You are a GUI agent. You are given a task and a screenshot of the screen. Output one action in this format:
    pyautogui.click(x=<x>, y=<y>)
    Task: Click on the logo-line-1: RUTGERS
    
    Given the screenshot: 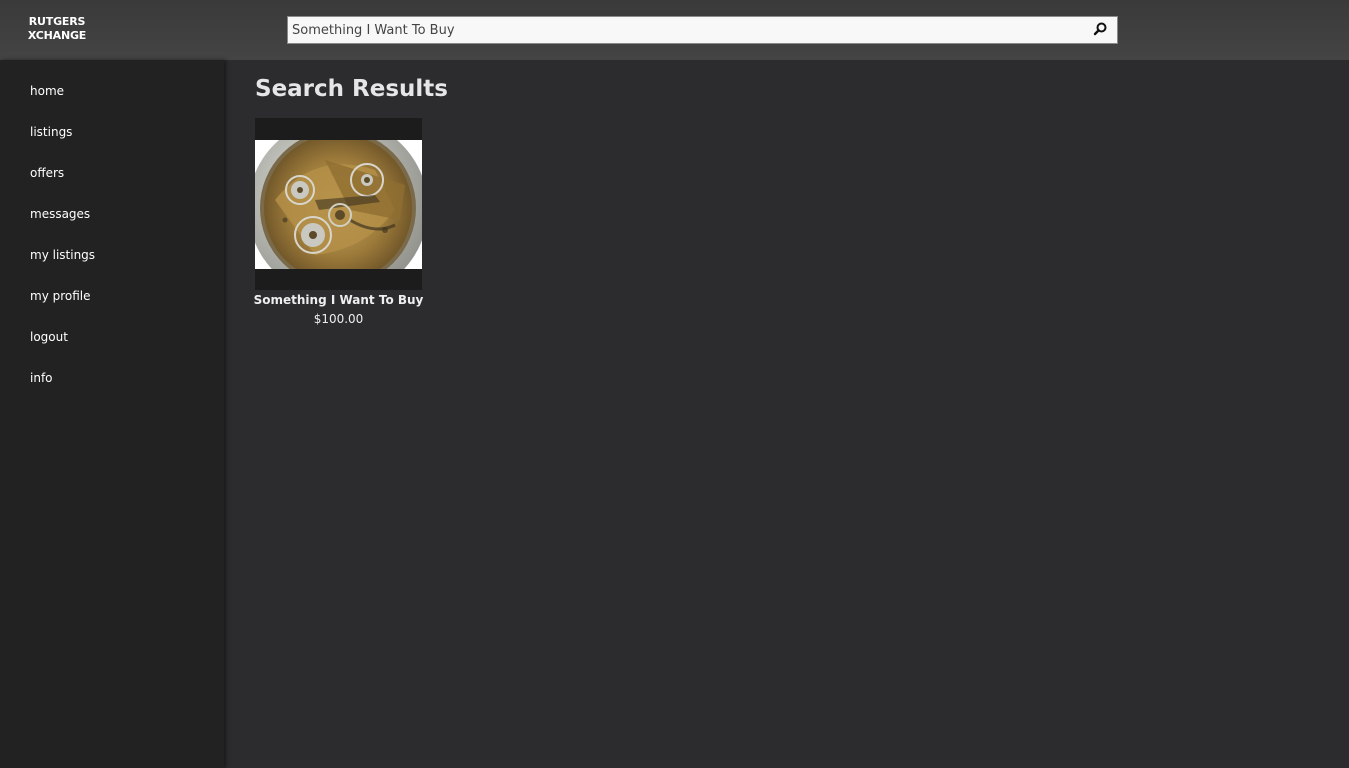 What is the action you would take?
    pyautogui.click(x=57, y=21)
    